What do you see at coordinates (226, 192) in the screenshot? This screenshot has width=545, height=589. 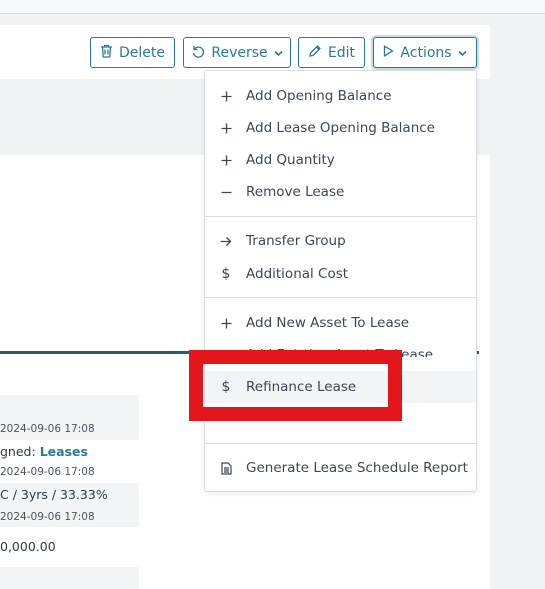 I see `minus-icon` at bounding box center [226, 192].